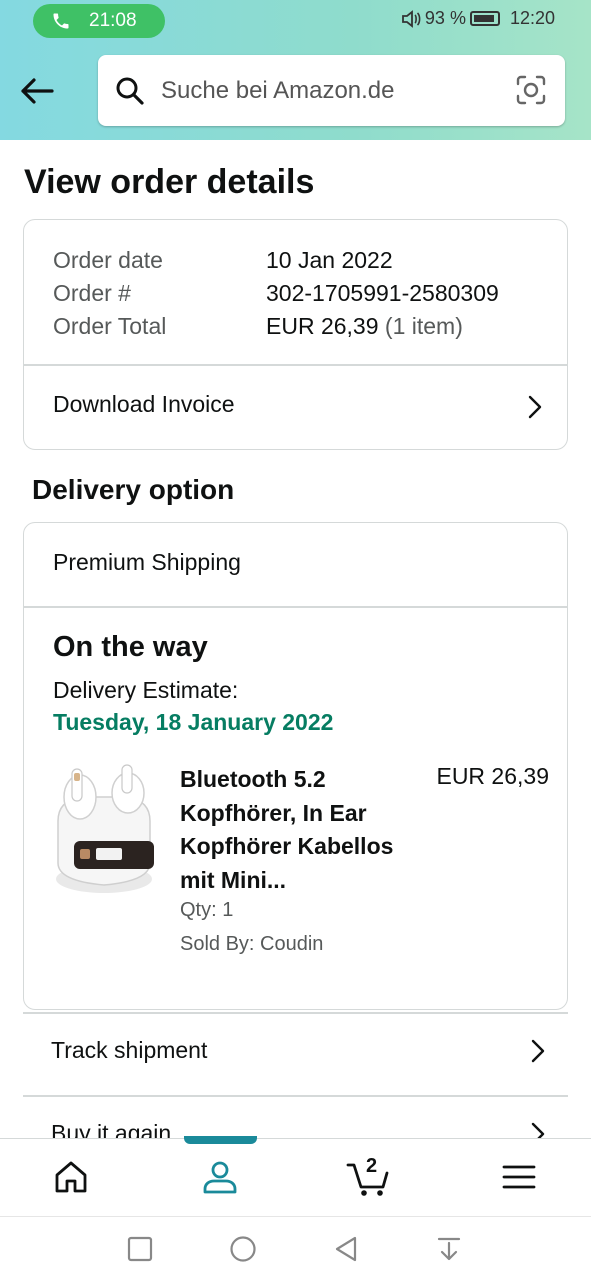 This screenshot has width=591, height=1280. What do you see at coordinates (61, 21) in the screenshot?
I see `phone-icon` at bounding box center [61, 21].